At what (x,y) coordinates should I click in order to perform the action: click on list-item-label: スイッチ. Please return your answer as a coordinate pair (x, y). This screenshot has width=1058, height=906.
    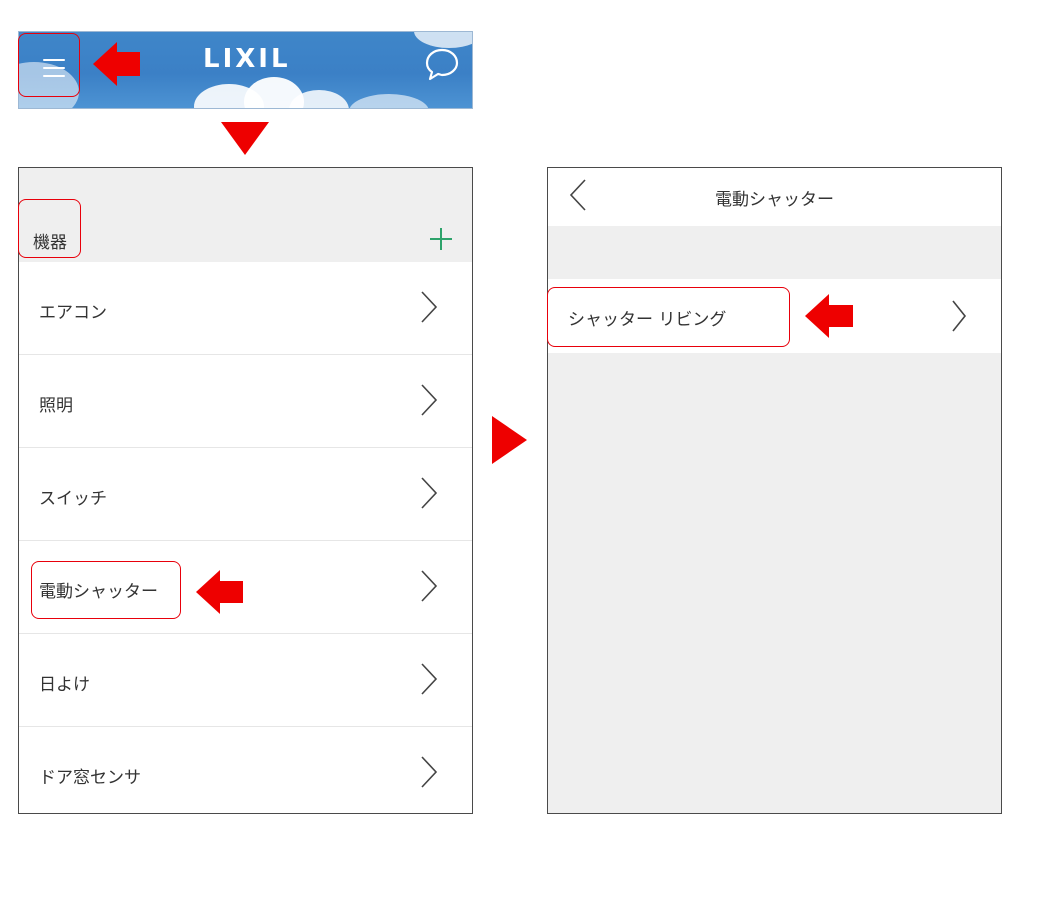
    Looking at the image, I should click on (73, 499).